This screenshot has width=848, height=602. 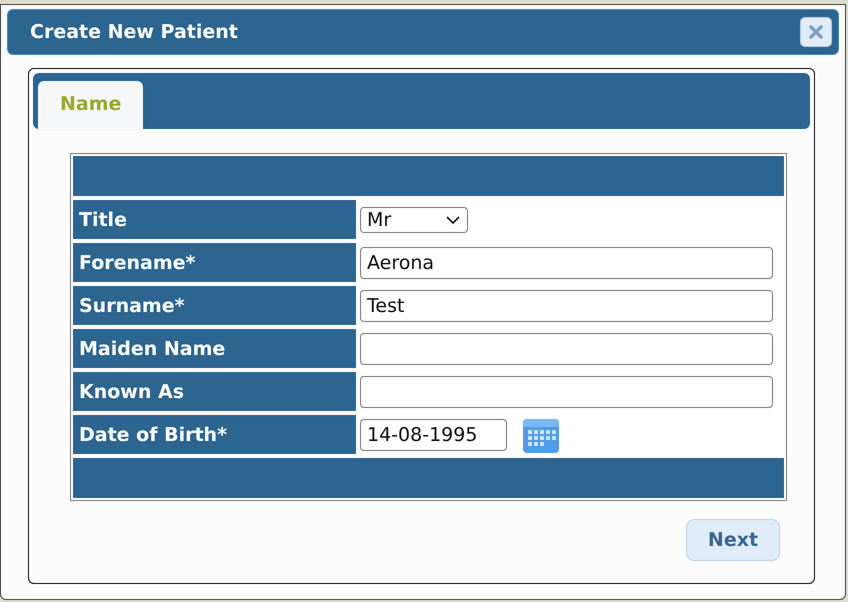 I want to click on close-button, so click(x=816, y=32).